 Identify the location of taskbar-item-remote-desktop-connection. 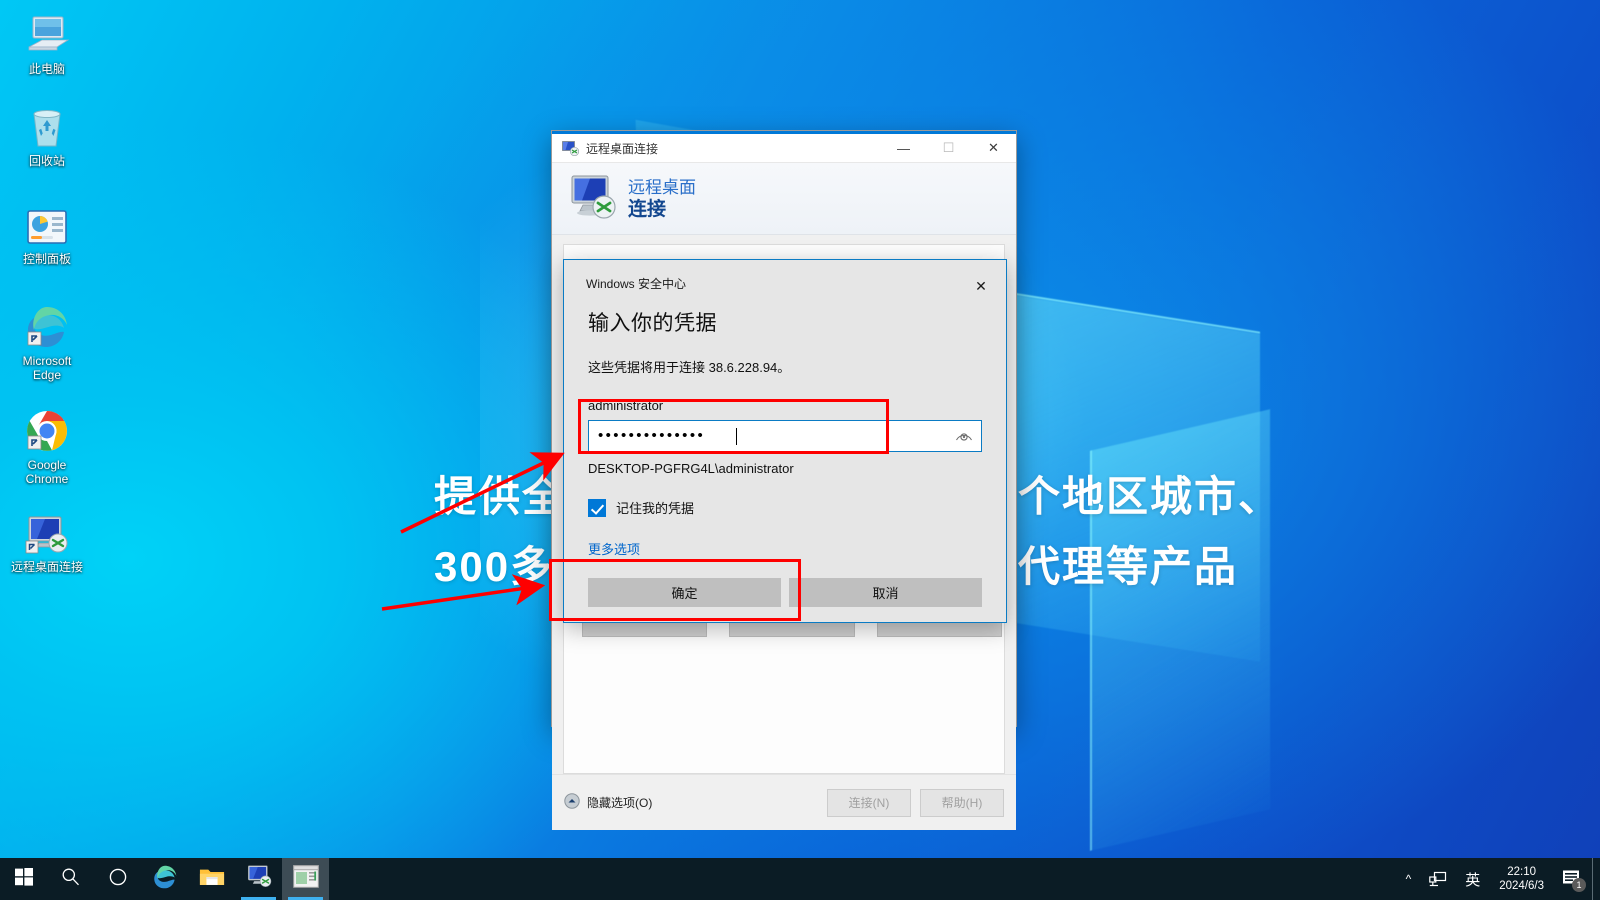
(258, 879).